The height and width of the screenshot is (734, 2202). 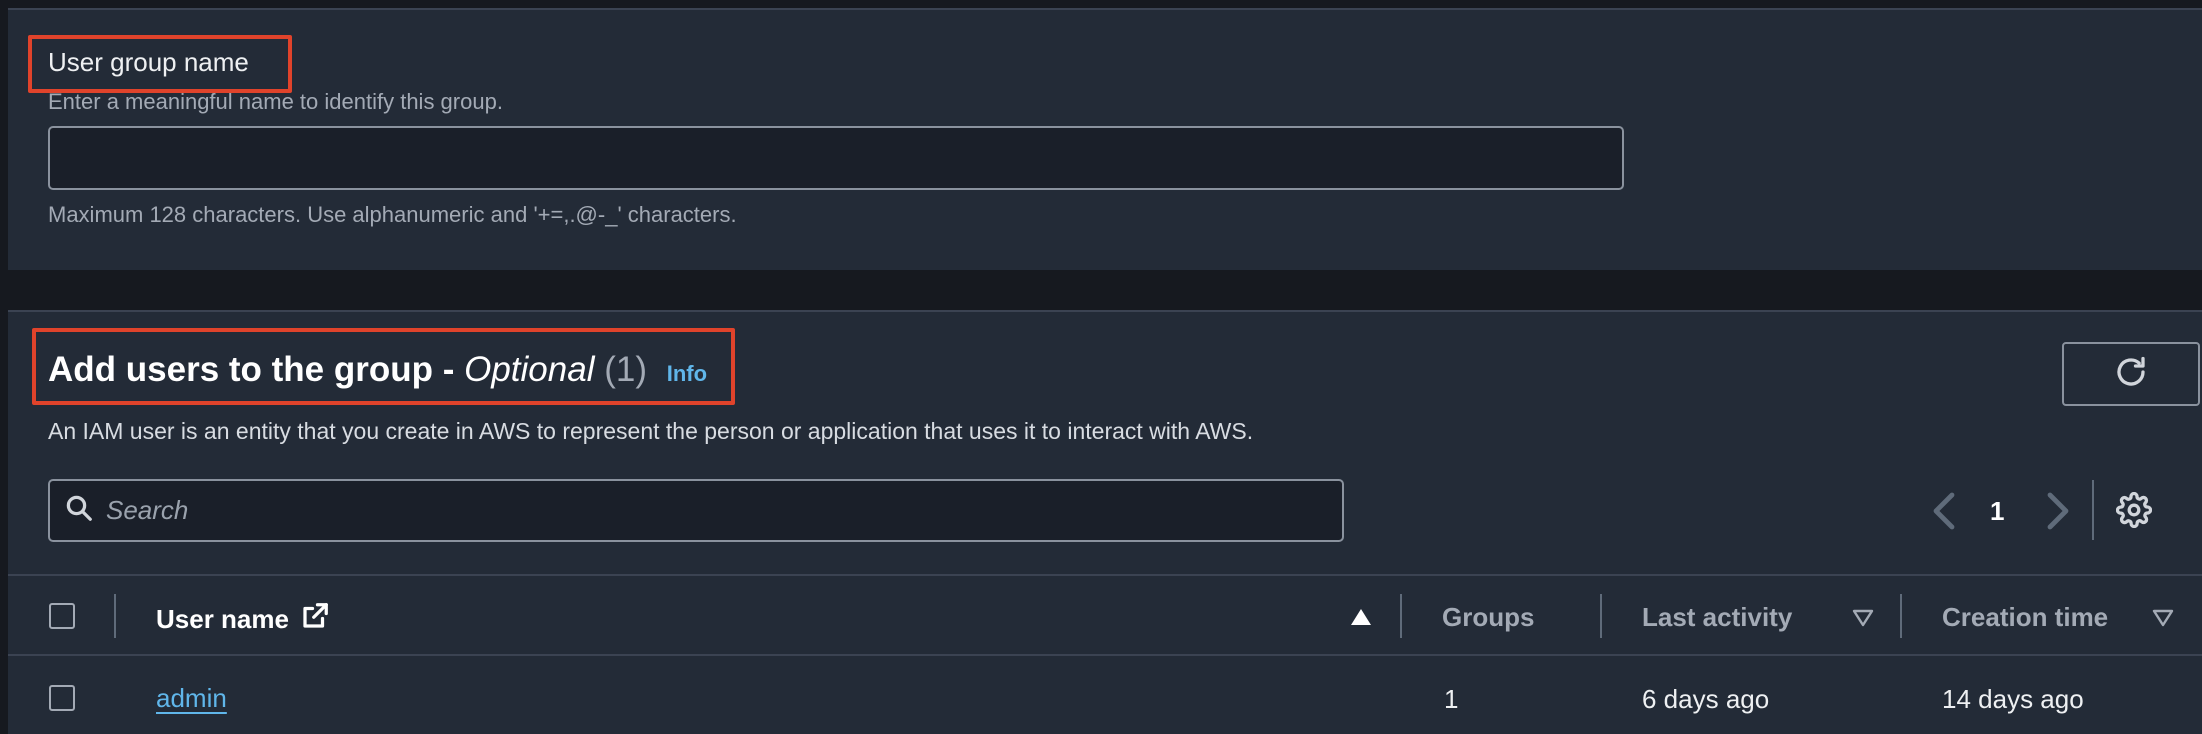 What do you see at coordinates (256, 369) in the screenshot?
I see `add-users-title-text: Add users to the group -` at bounding box center [256, 369].